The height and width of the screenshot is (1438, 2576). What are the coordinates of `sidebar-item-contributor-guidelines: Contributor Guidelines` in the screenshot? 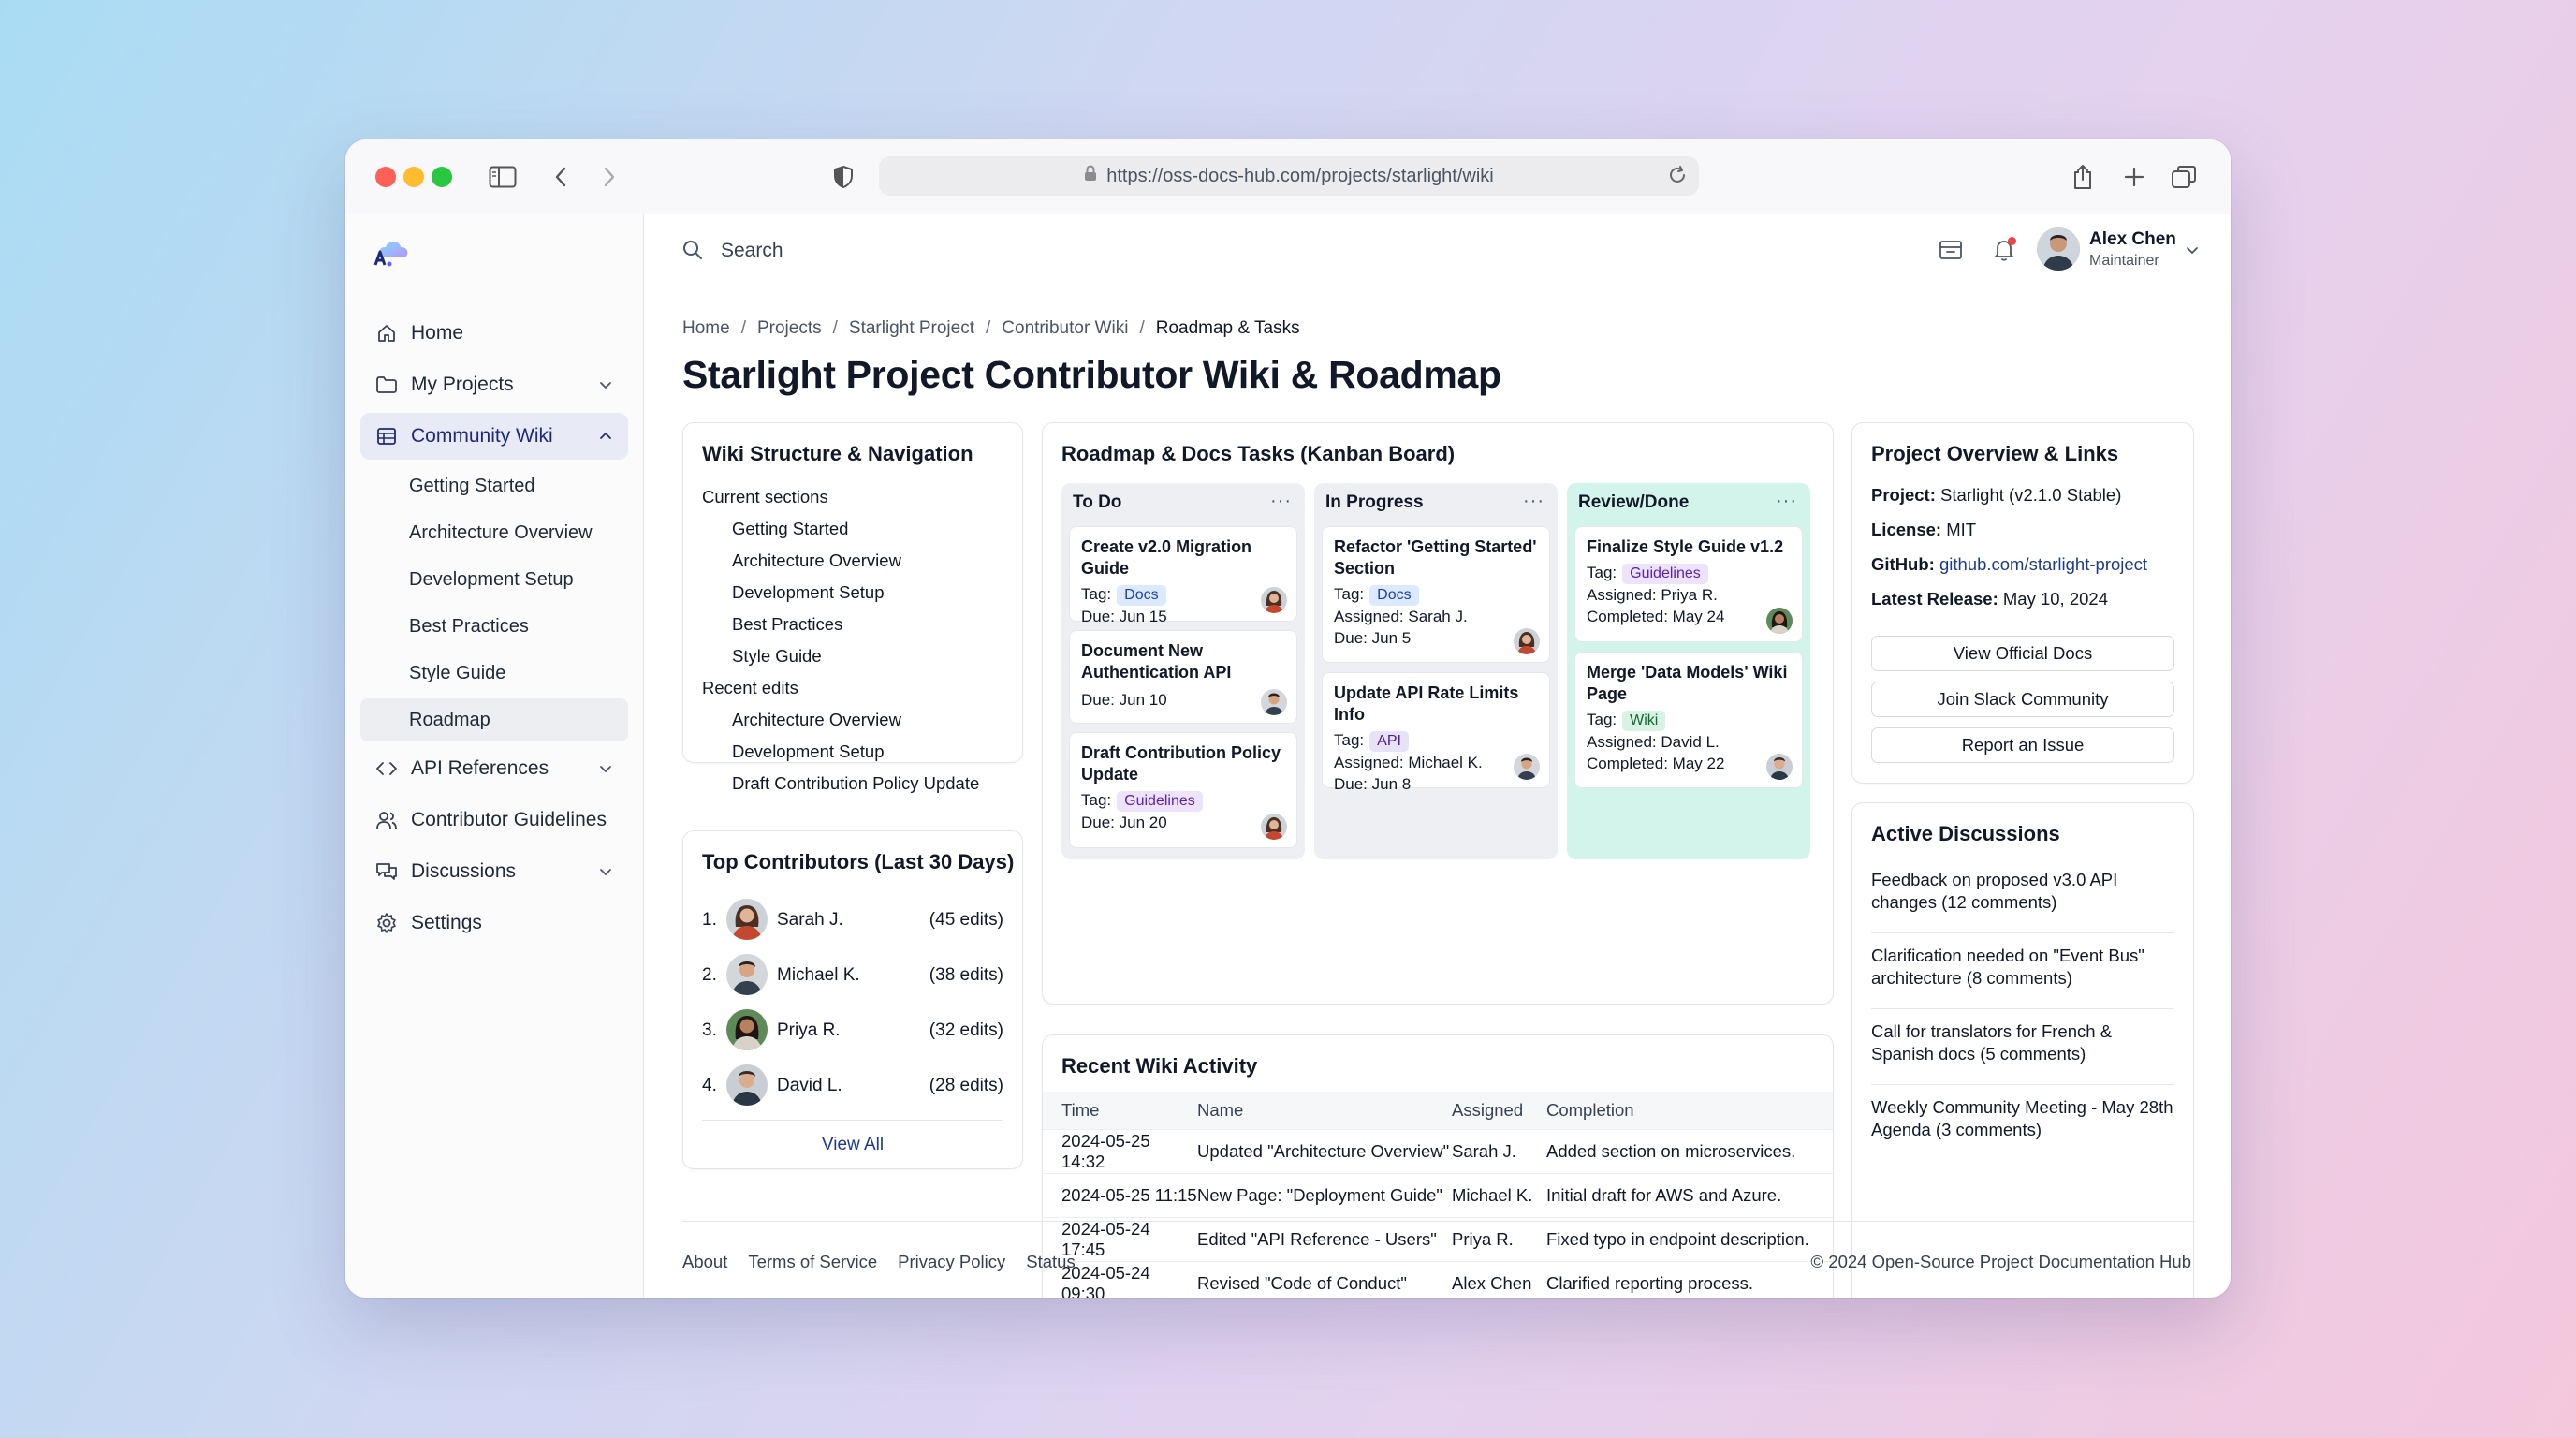 It's located at (494, 820).